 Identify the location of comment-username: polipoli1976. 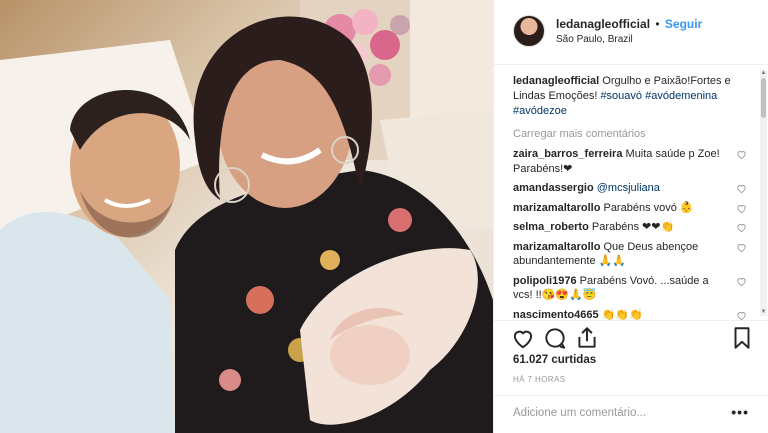
(545, 281).